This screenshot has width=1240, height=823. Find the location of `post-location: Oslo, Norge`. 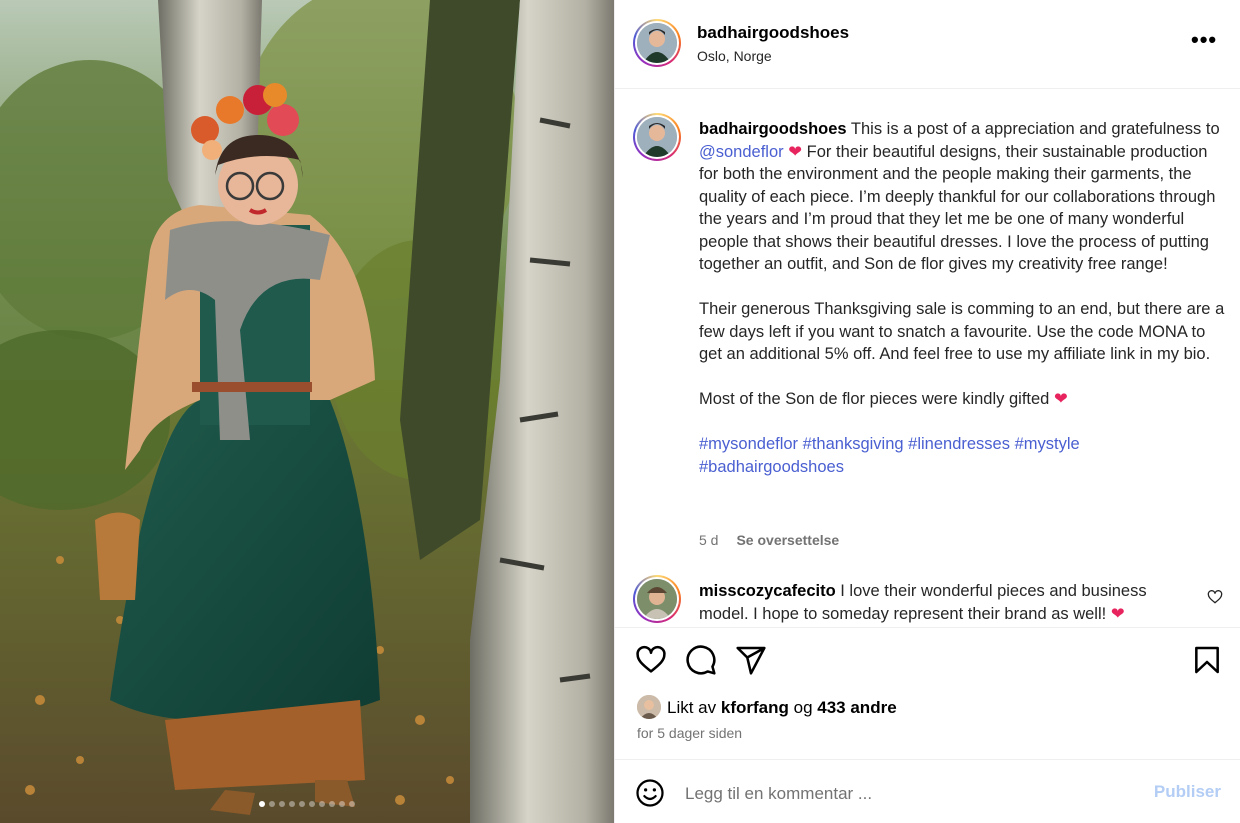

post-location: Oslo, Norge is located at coordinates (734, 56).